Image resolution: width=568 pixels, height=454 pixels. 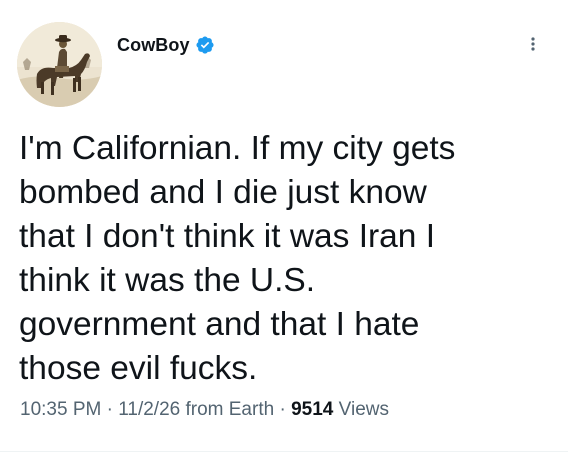 I want to click on tweet-time: 10:35 PM, so click(x=60, y=409).